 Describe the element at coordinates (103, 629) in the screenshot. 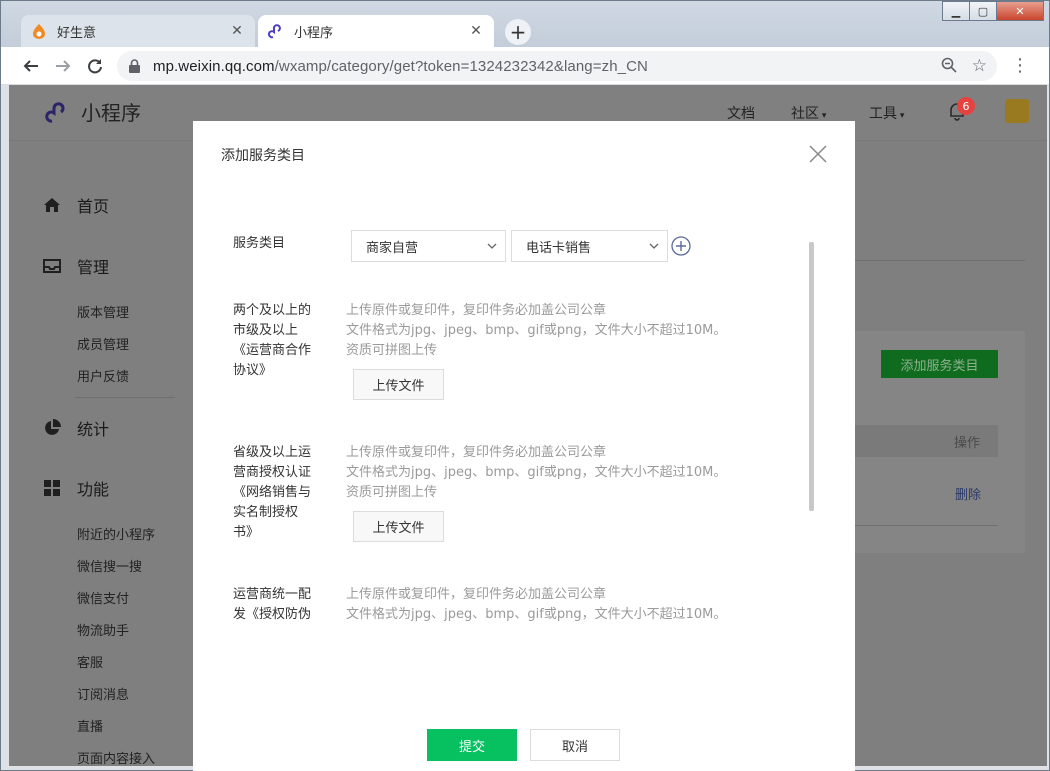

I see `sidebar-item-logistics: 物流助手` at that location.